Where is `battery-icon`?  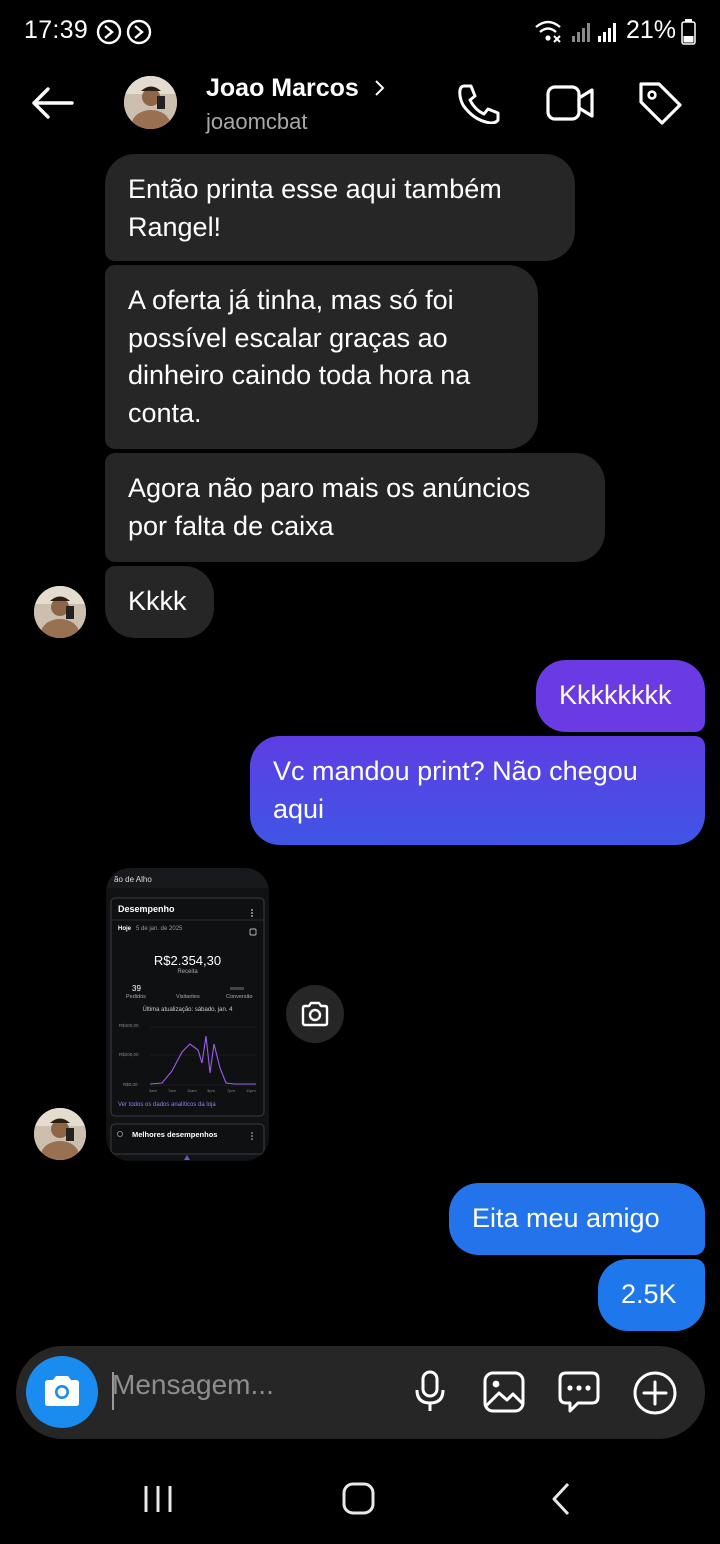
battery-icon is located at coordinates (688, 32).